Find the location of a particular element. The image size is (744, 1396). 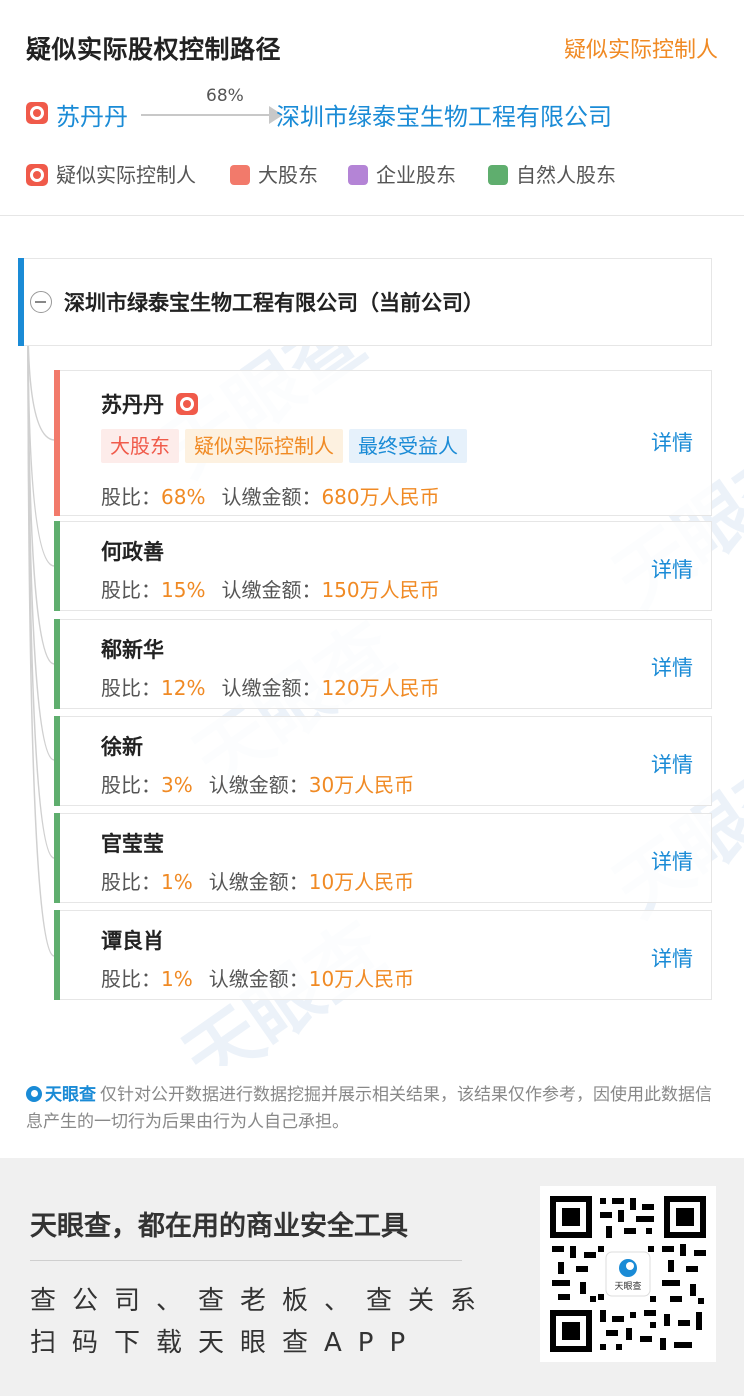

tag-list: 大股东 疑似实际控制人 最终受益人 is located at coordinates (287, 446).